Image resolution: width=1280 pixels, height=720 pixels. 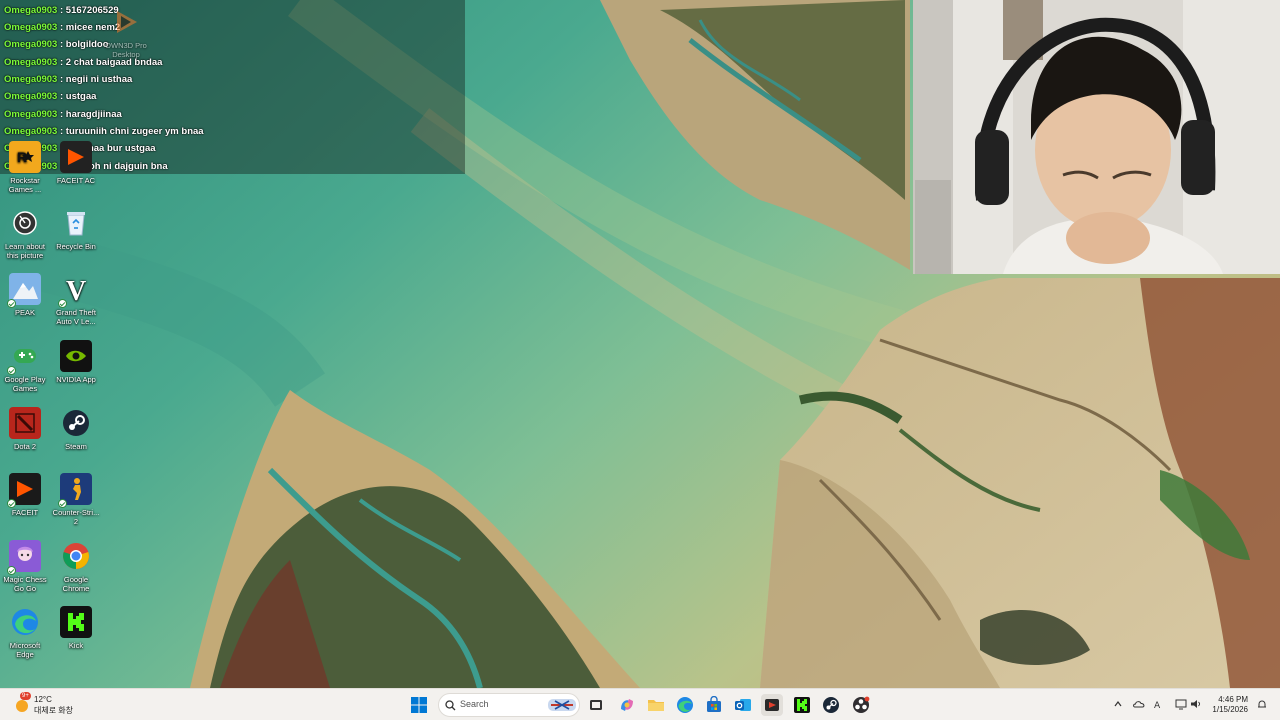 What do you see at coordinates (76, 379) in the screenshot?
I see `desktop-icon-label: NVIDIA App` at bounding box center [76, 379].